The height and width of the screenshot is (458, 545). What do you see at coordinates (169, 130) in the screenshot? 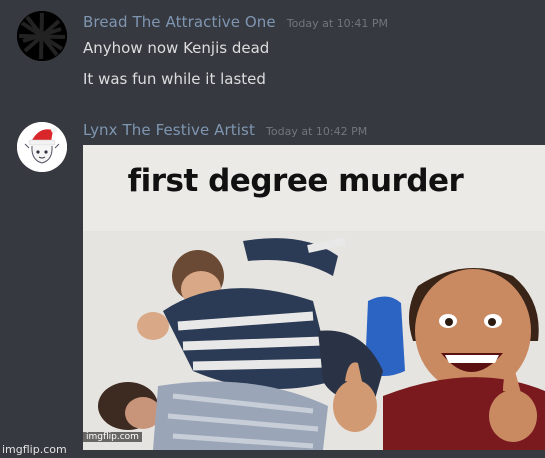
I see `username: Lynx The Festive Artist` at bounding box center [169, 130].